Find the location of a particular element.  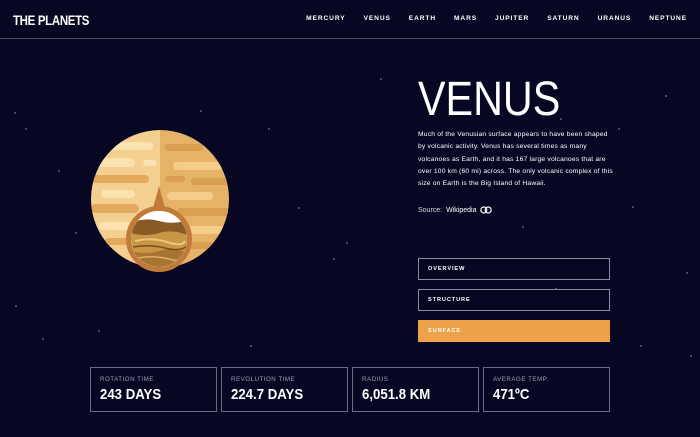

stat-value: 471ºC is located at coordinates (511, 394).